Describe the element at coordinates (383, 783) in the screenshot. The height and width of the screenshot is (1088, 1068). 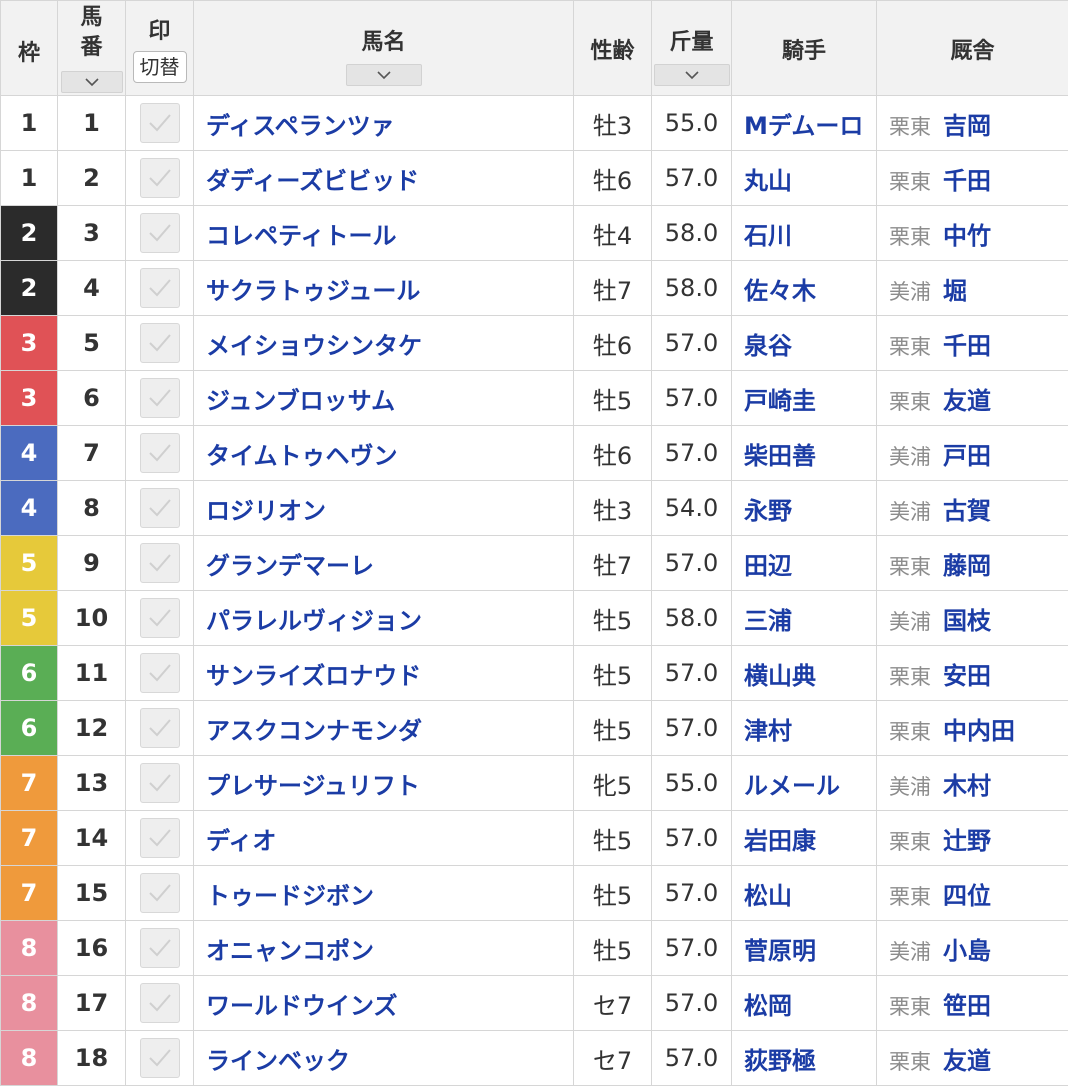
I see `horse-name-link: プレサージュリフト` at that location.